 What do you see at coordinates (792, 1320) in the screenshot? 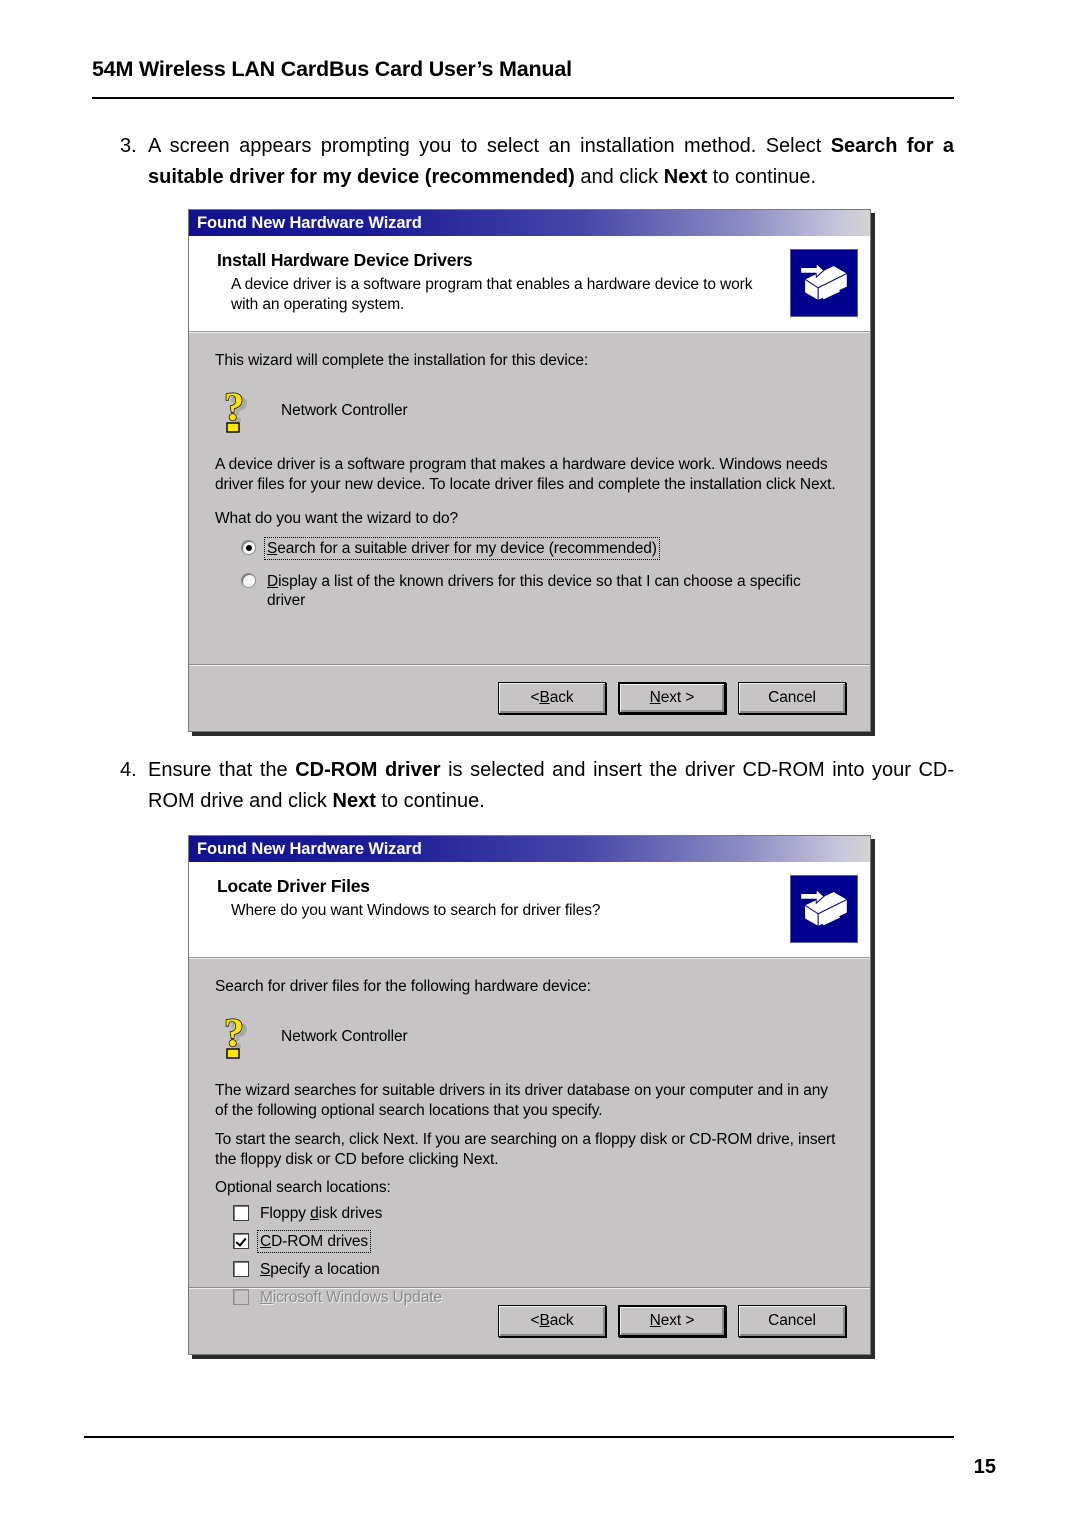
I see `dialog-2-cancel-button: Cancel` at bounding box center [792, 1320].